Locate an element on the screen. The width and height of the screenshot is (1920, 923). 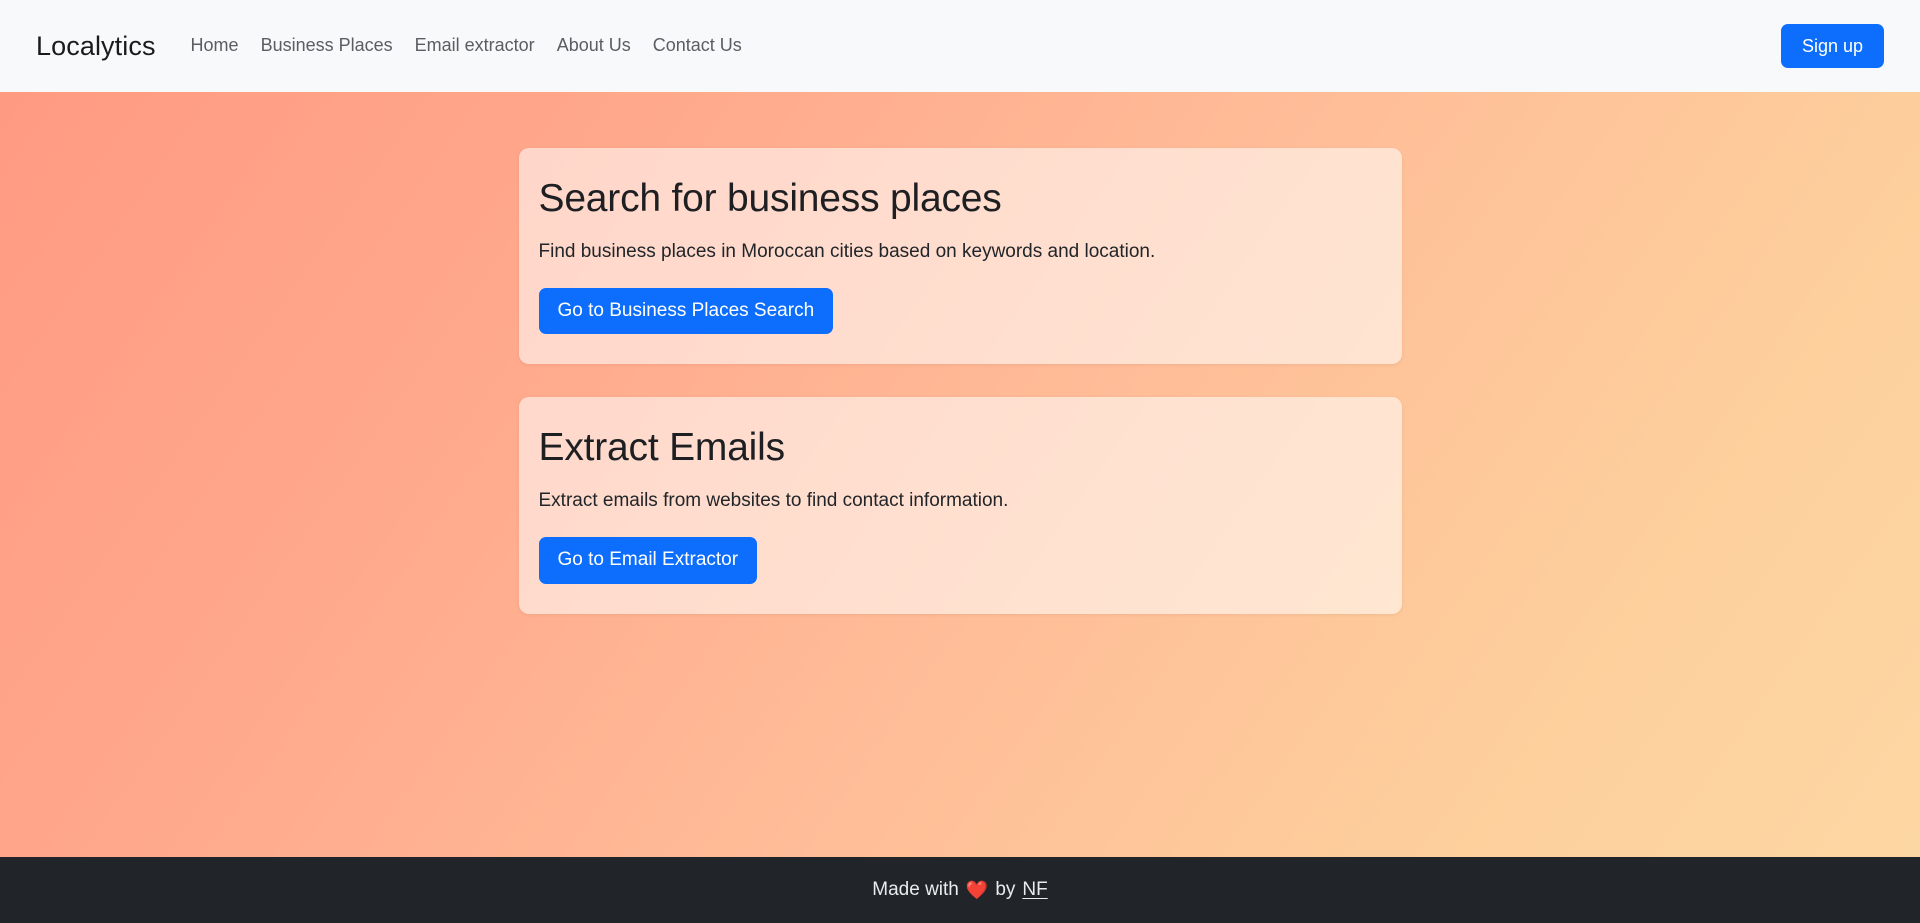
brand-logo: Localytics is located at coordinates (96, 46).